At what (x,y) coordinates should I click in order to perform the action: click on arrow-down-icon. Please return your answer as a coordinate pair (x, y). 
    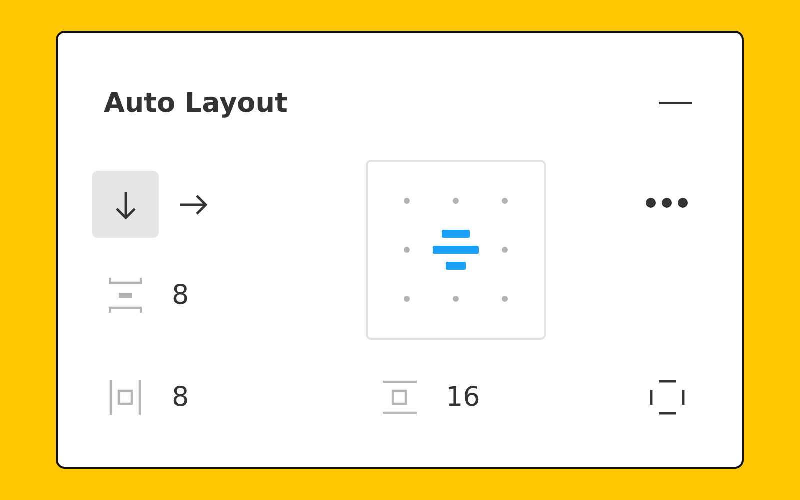
    Looking at the image, I should click on (125, 205).